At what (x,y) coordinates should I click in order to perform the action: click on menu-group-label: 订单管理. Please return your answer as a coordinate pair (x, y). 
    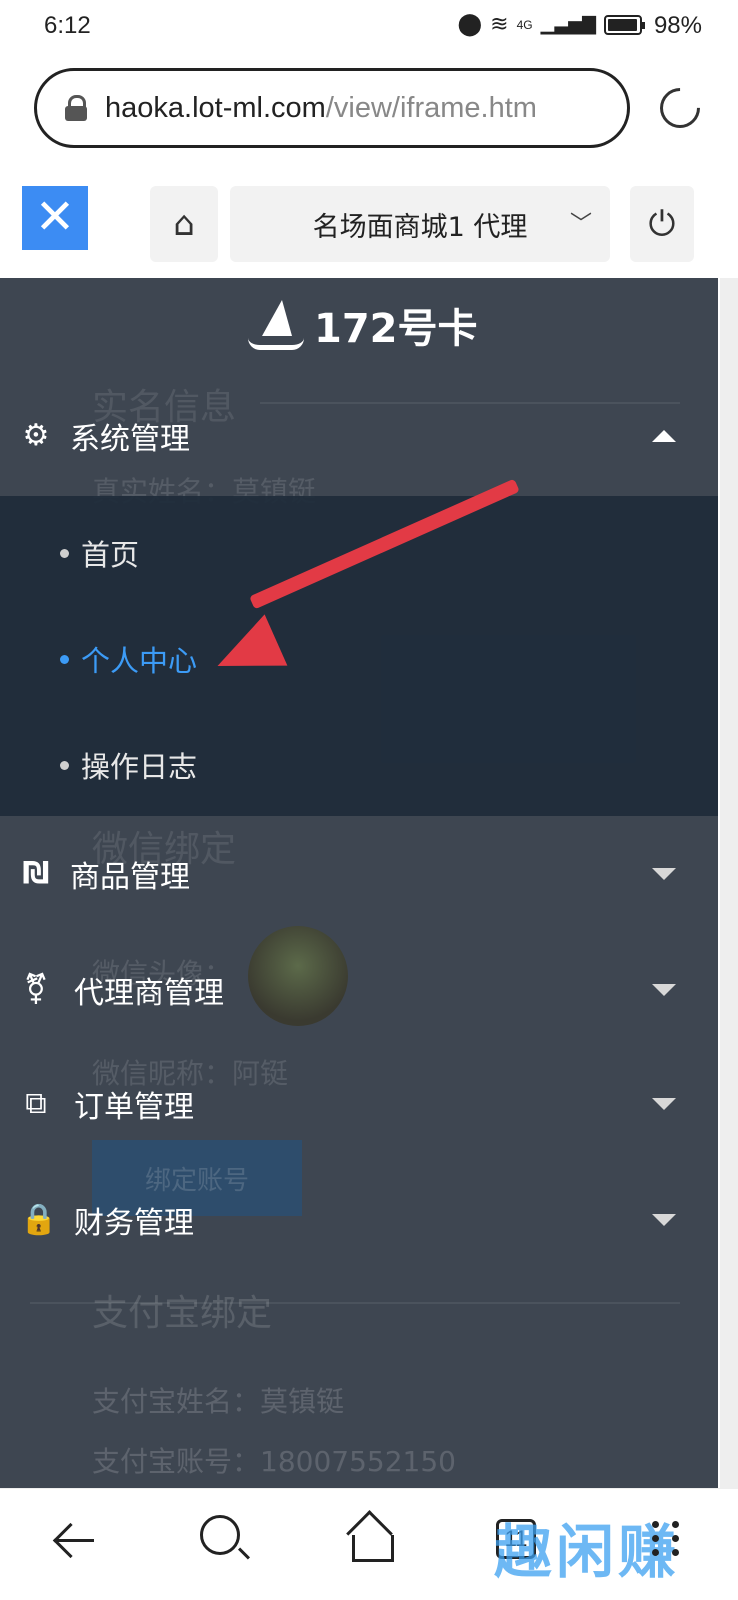
    Looking at the image, I should click on (134, 1107).